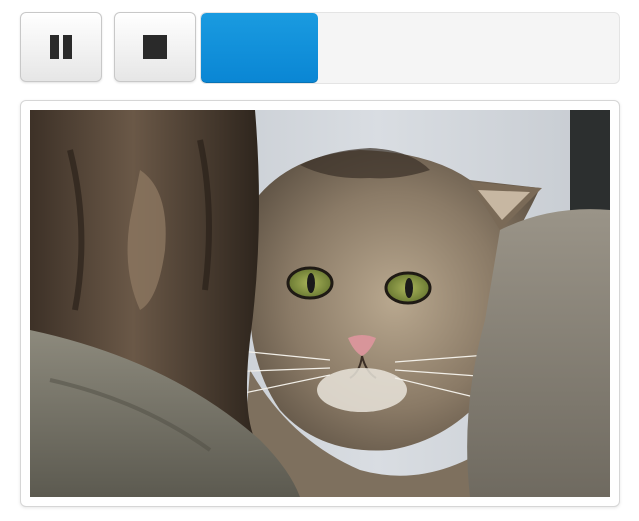 Image resolution: width=639 pixels, height=521 pixels. What do you see at coordinates (260, 48) in the screenshot?
I see `progress-fill` at bounding box center [260, 48].